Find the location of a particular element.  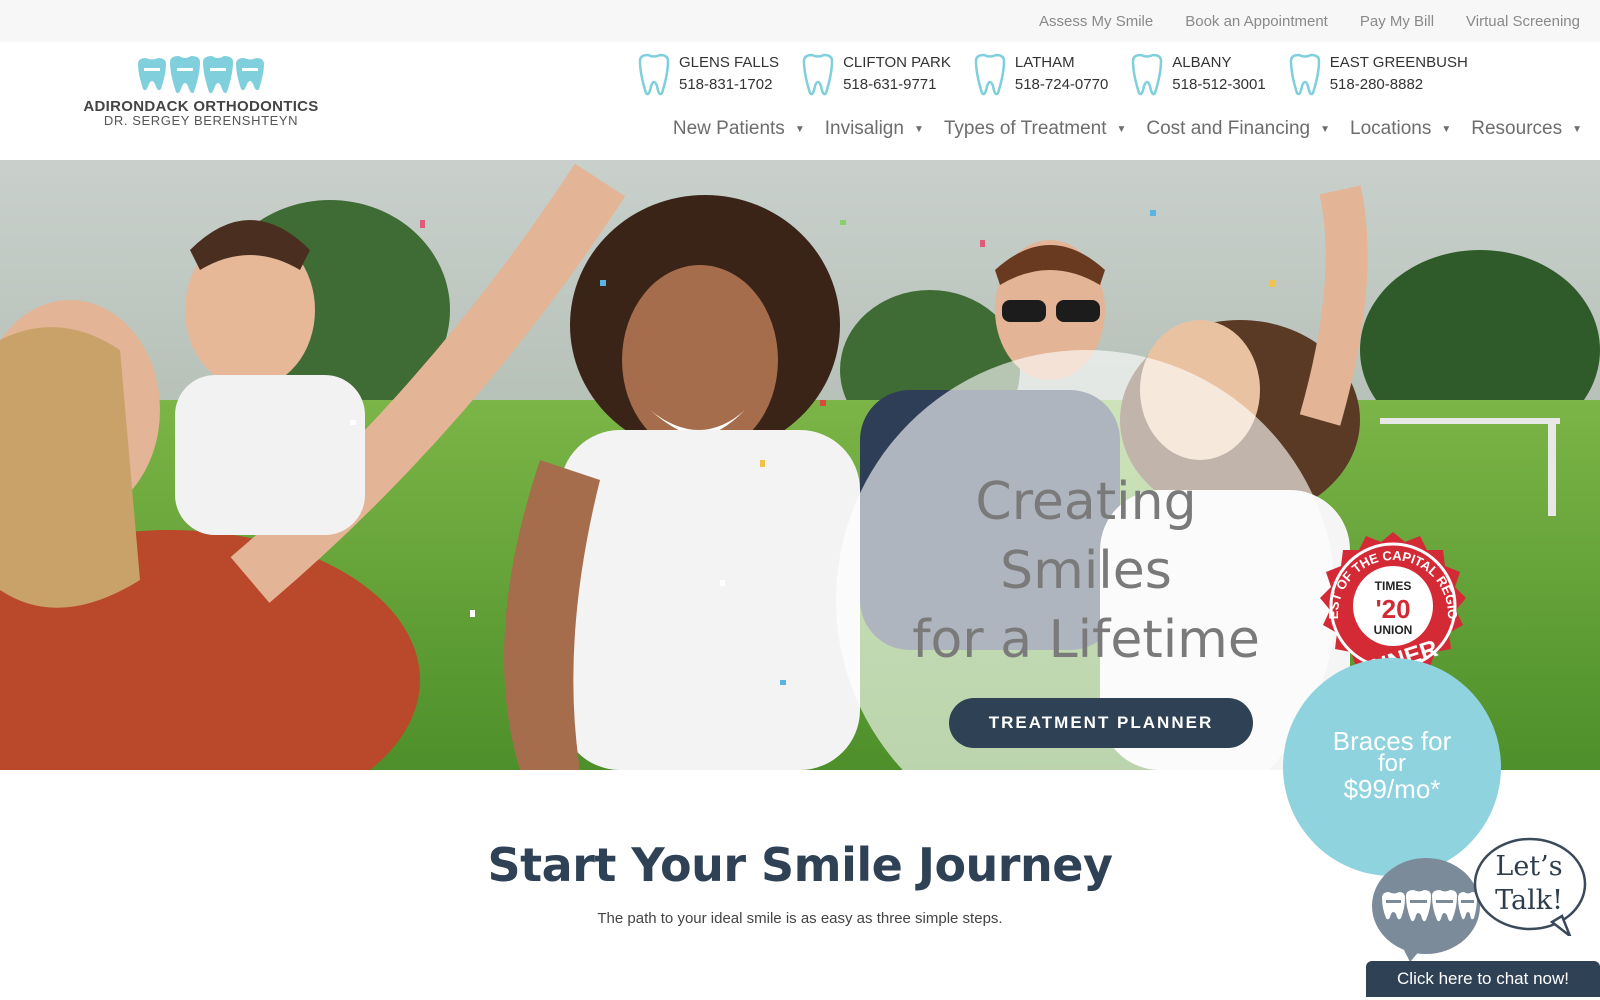

location-latham: LATHAM 518-724-0770 is located at coordinates (1039, 76).